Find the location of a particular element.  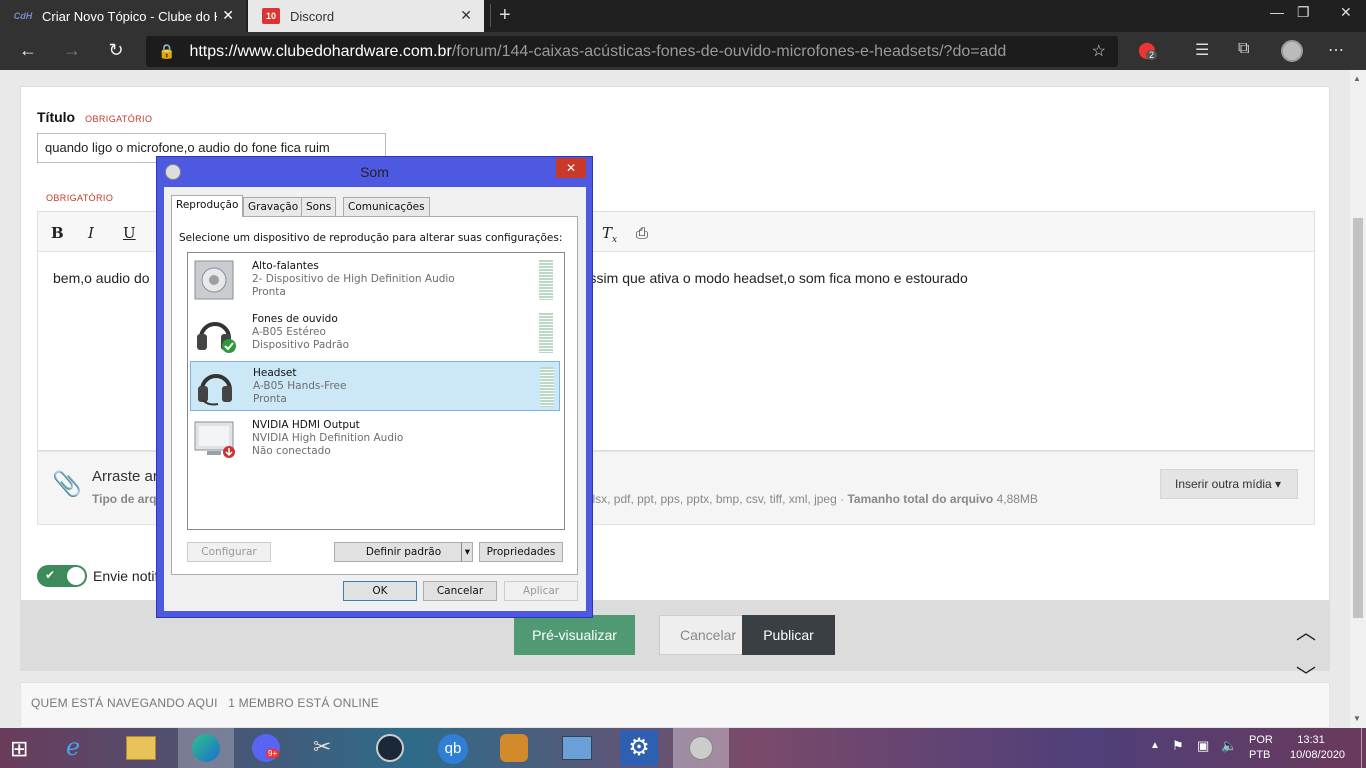

edge-icon is located at coordinates (206, 748).